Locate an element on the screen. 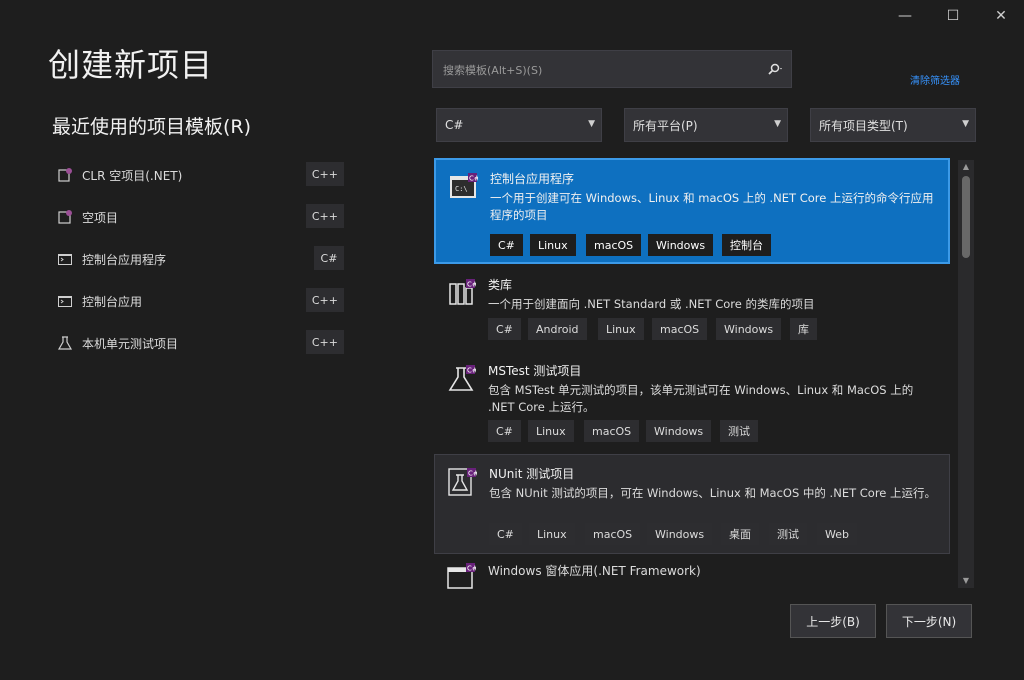 The image size is (1024, 680). close-icon: ✕ is located at coordinates (1001, 16).